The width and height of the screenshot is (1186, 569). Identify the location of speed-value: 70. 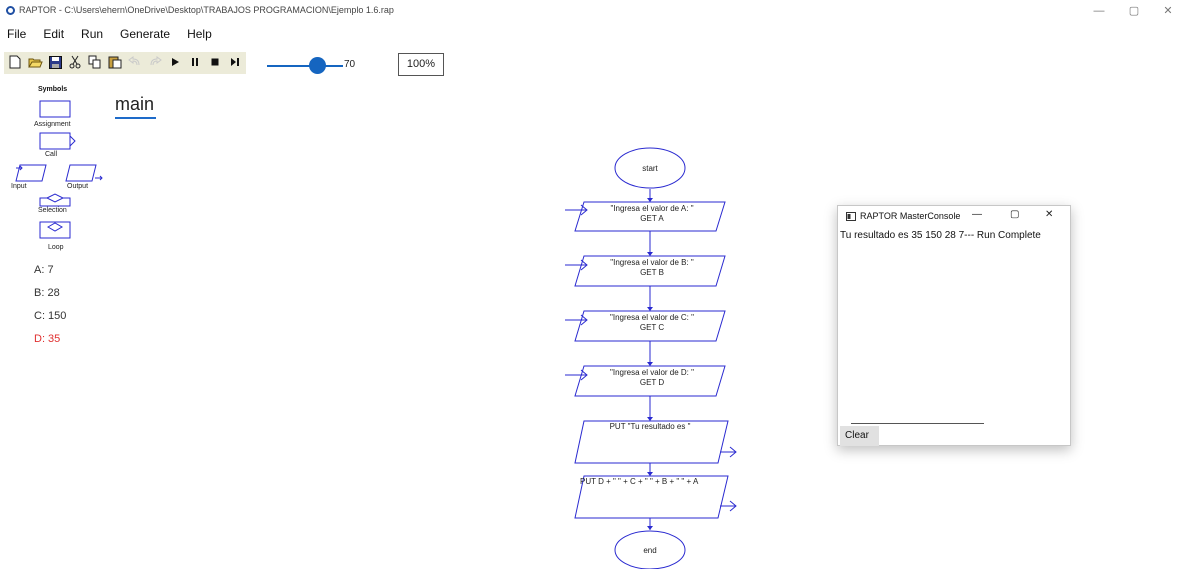
(350, 64).